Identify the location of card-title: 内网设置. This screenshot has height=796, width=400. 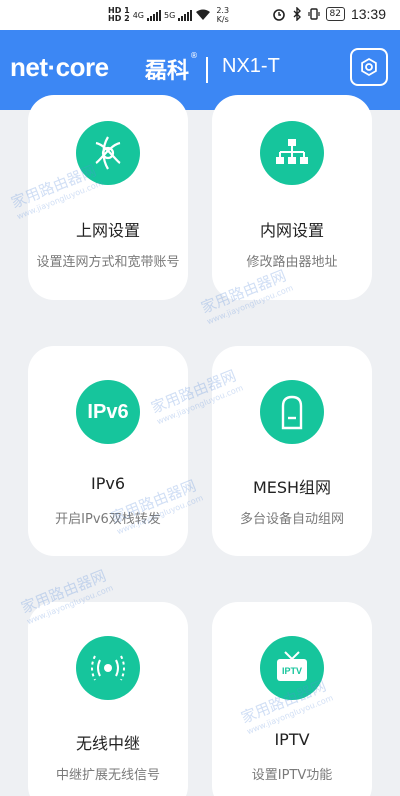
(291, 230).